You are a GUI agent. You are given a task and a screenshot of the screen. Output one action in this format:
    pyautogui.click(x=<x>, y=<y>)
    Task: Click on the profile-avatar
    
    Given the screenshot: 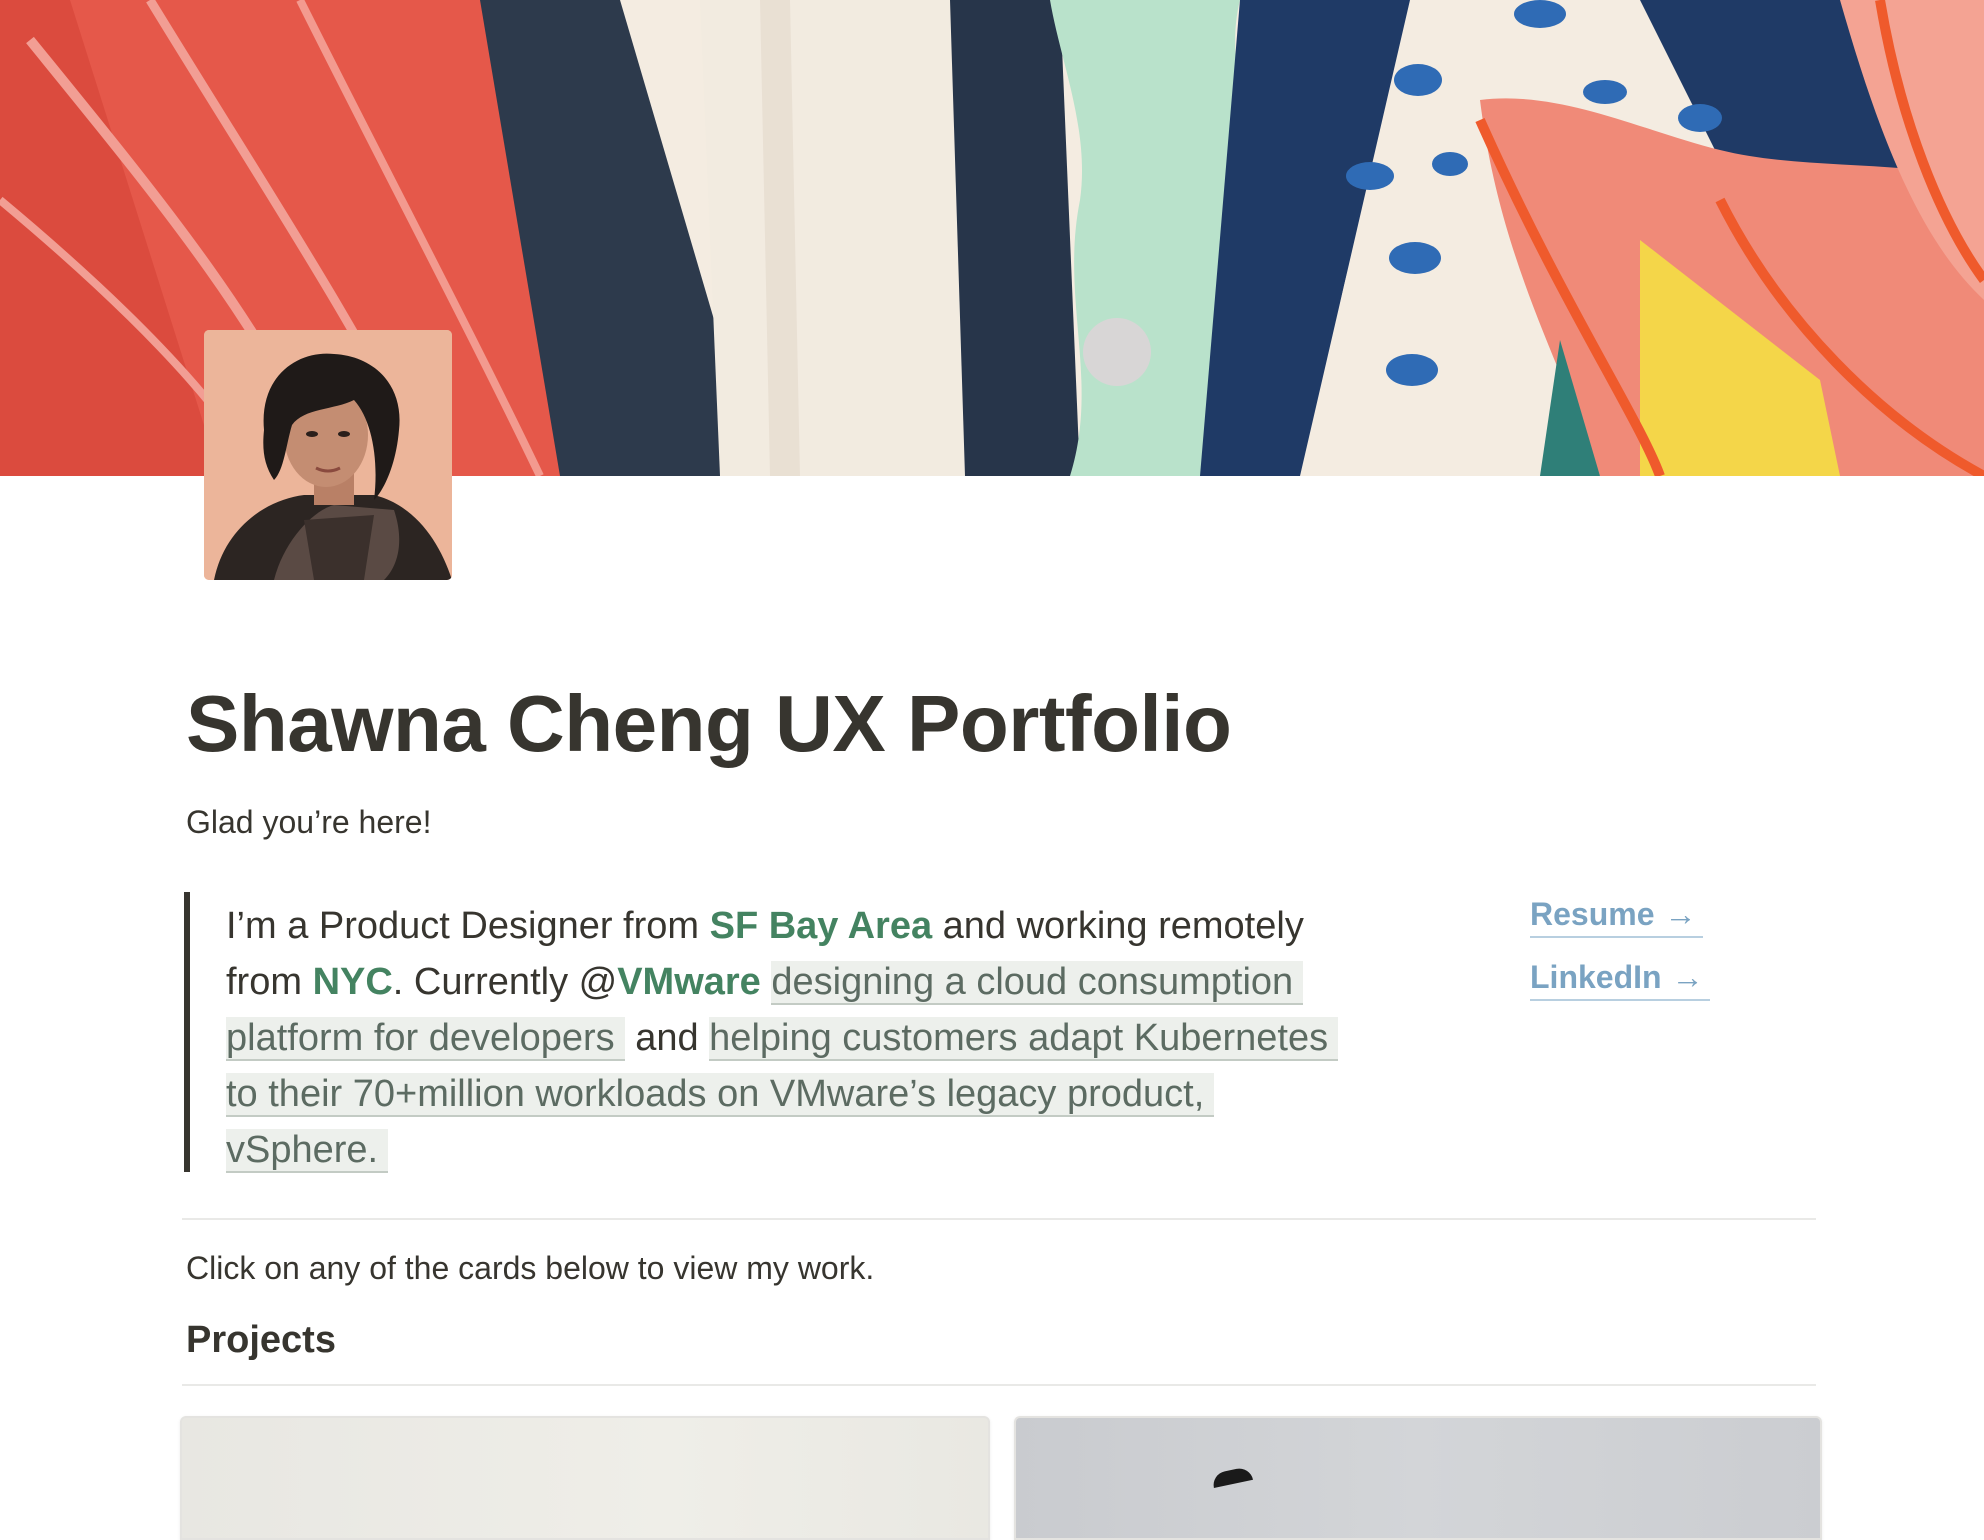 What is the action you would take?
    pyautogui.click(x=328, y=455)
    